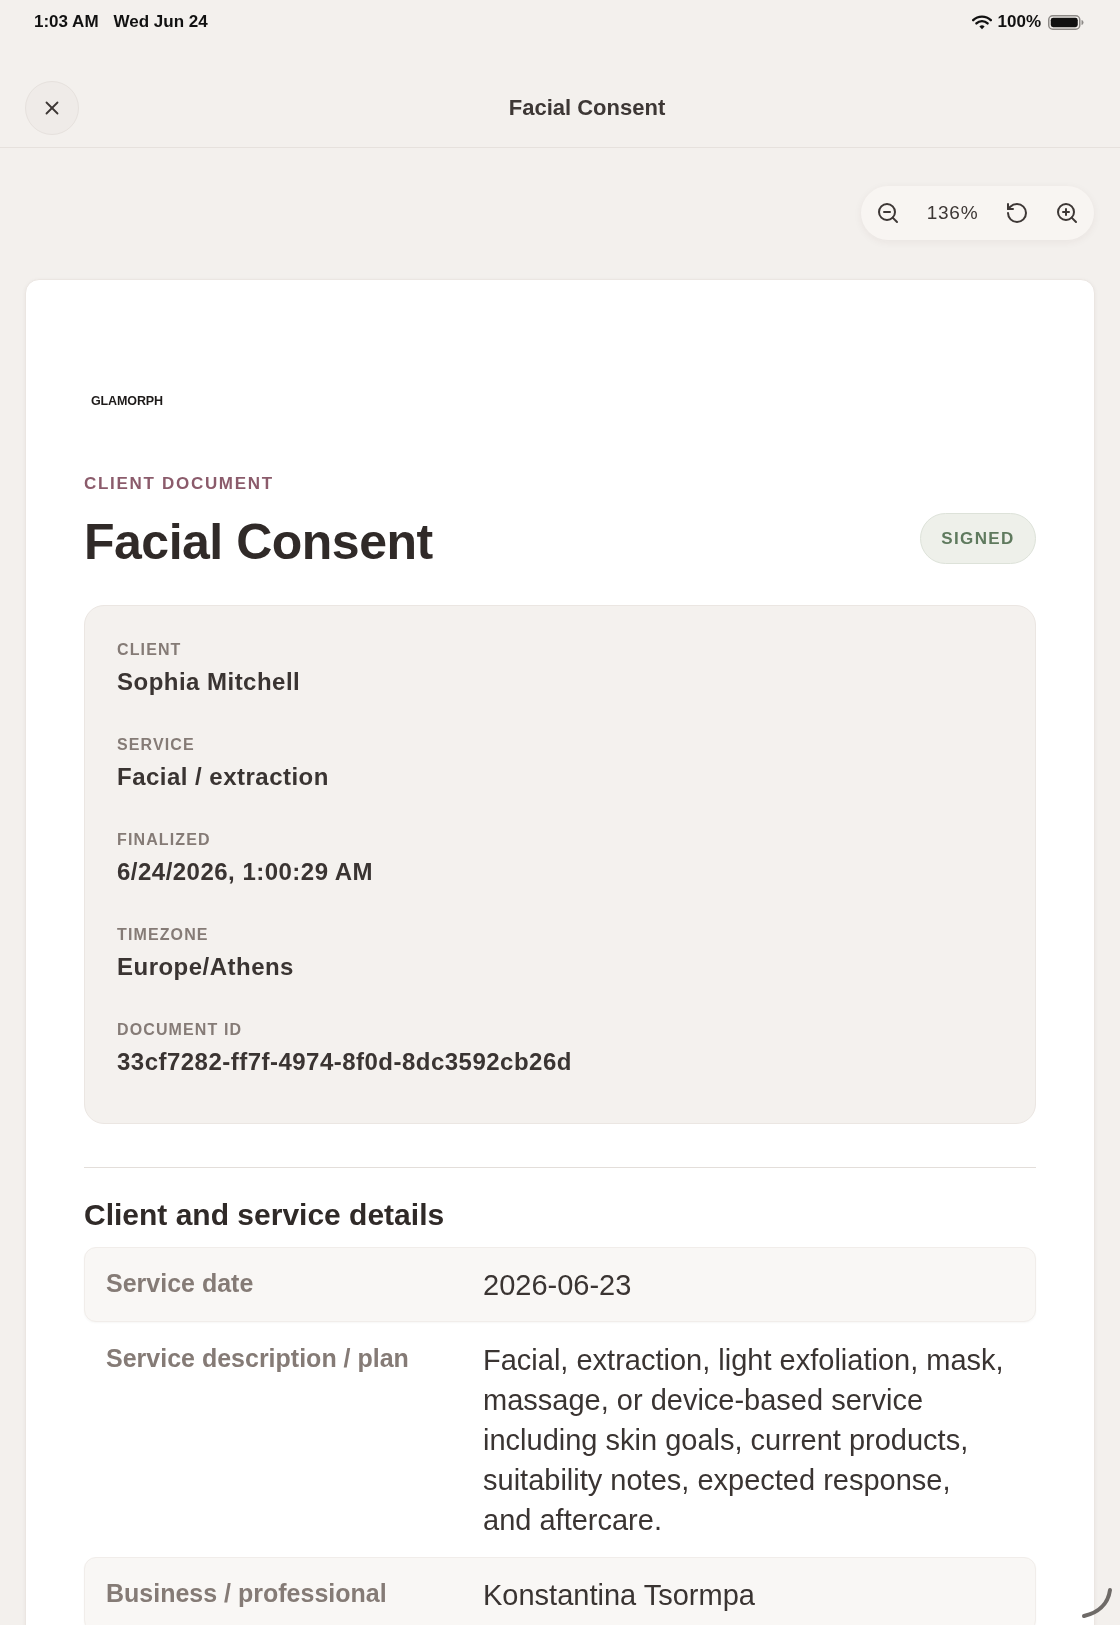 The height and width of the screenshot is (1625, 1120). I want to click on zoom-out-button, so click(888, 213).